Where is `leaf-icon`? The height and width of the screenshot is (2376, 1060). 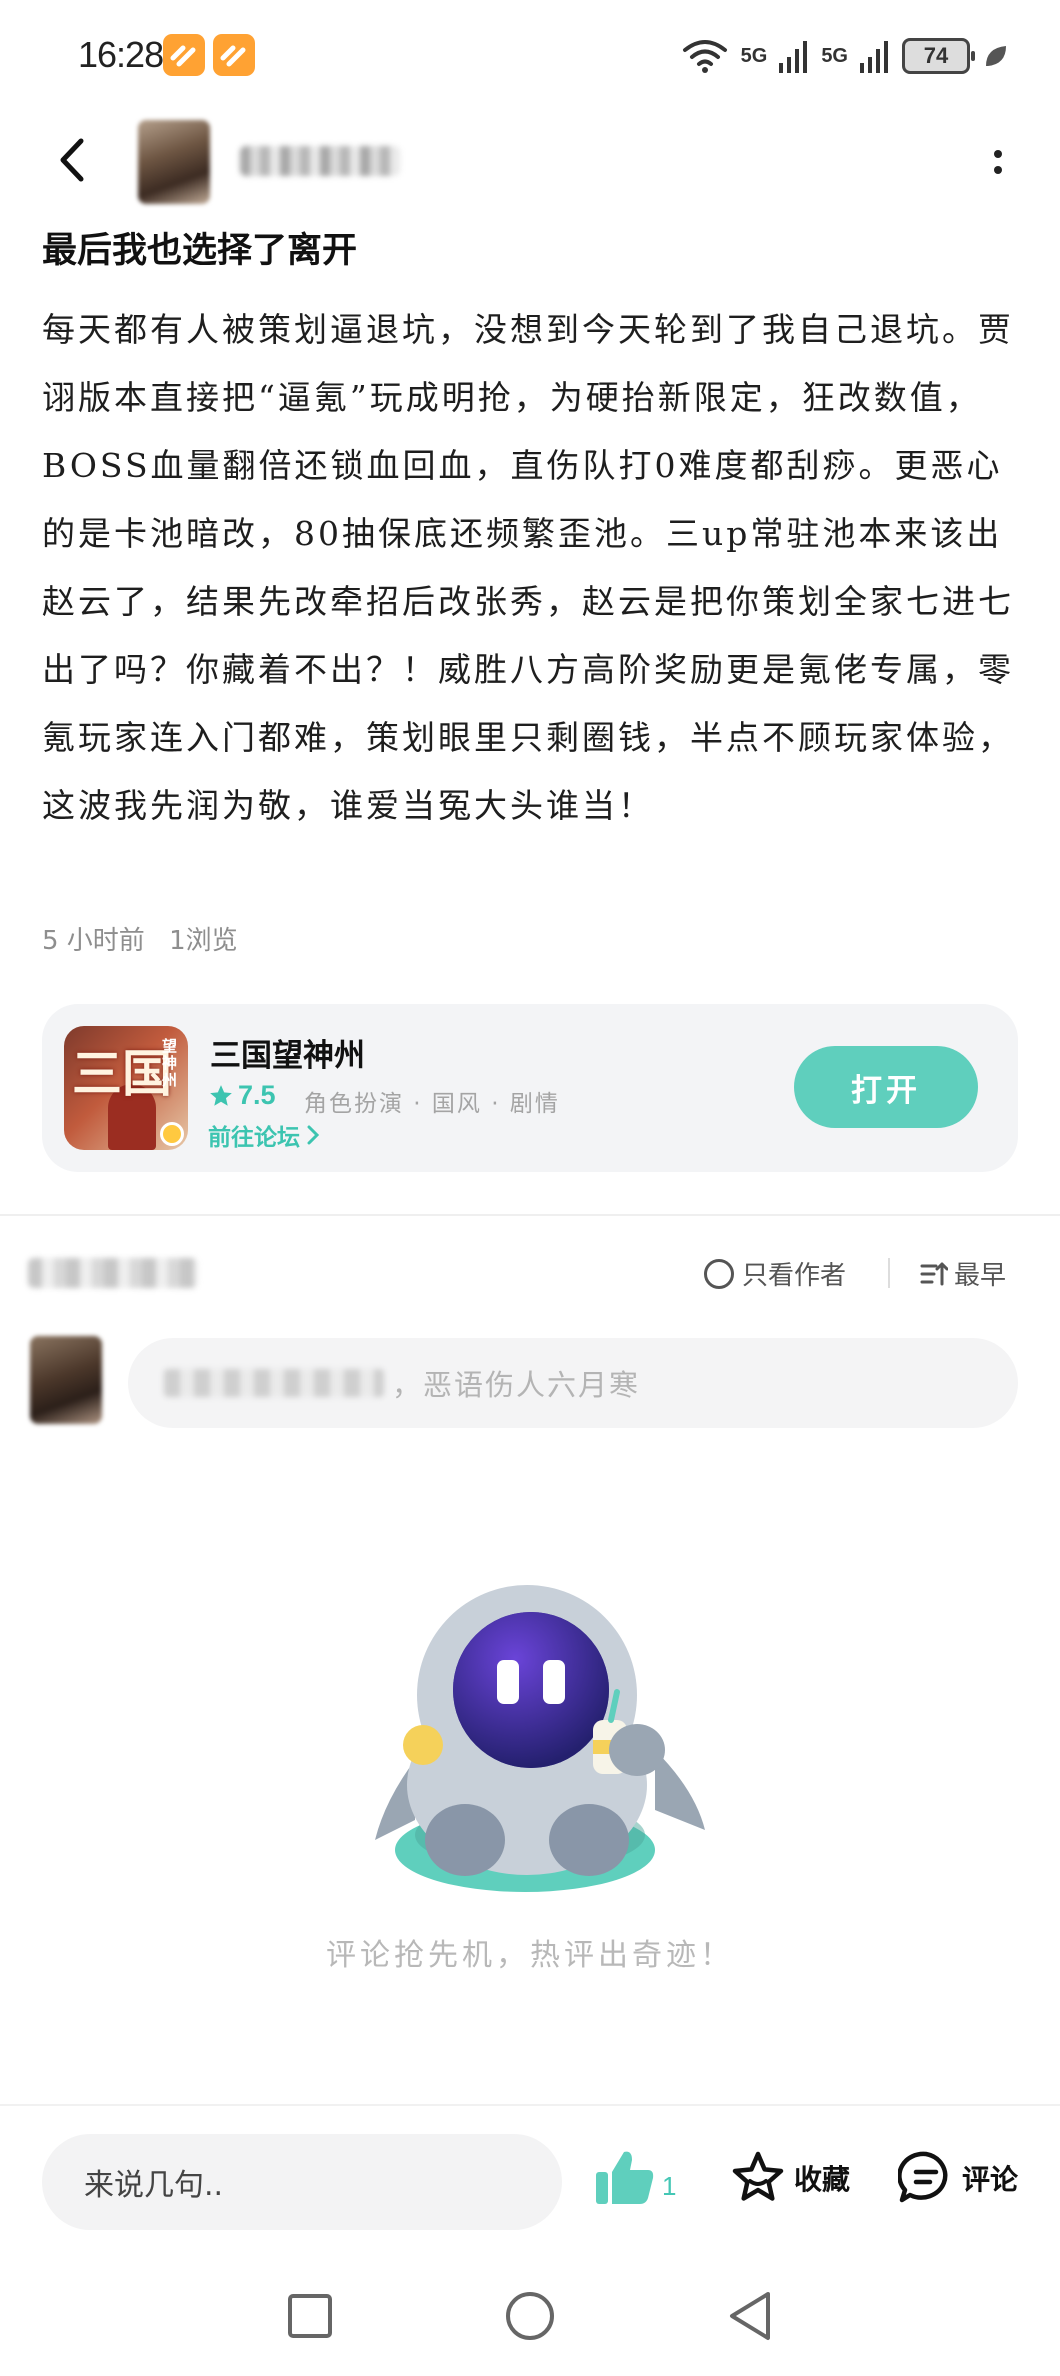
leaf-icon is located at coordinates (996, 56).